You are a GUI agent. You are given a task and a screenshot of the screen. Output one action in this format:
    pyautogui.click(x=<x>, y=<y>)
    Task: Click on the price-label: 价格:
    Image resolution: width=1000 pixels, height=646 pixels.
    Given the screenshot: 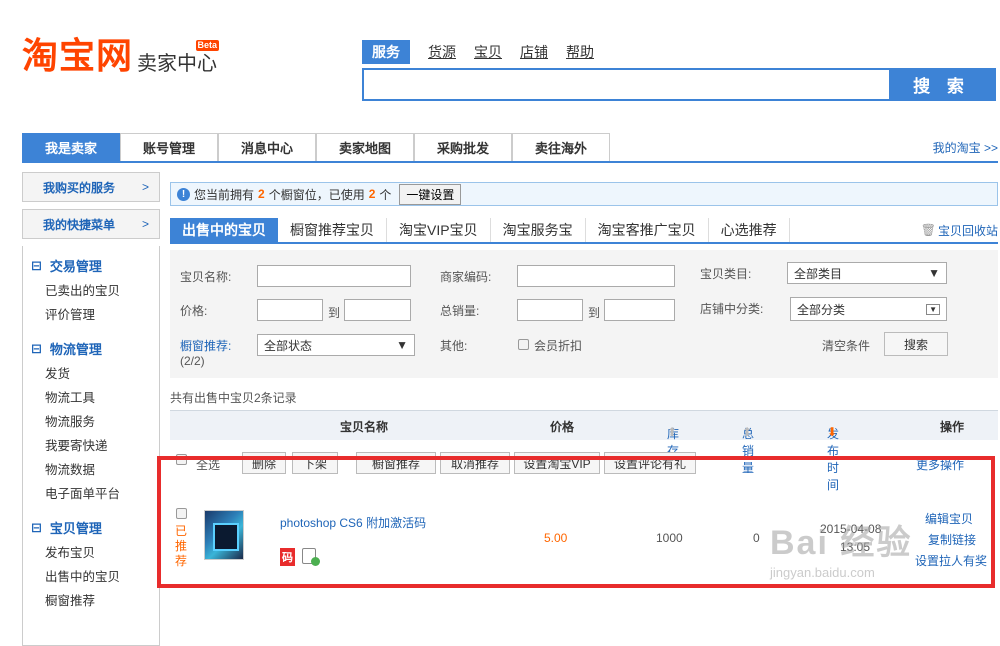 What is the action you would take?
    pyautogui.click(x=194, y=311)
    